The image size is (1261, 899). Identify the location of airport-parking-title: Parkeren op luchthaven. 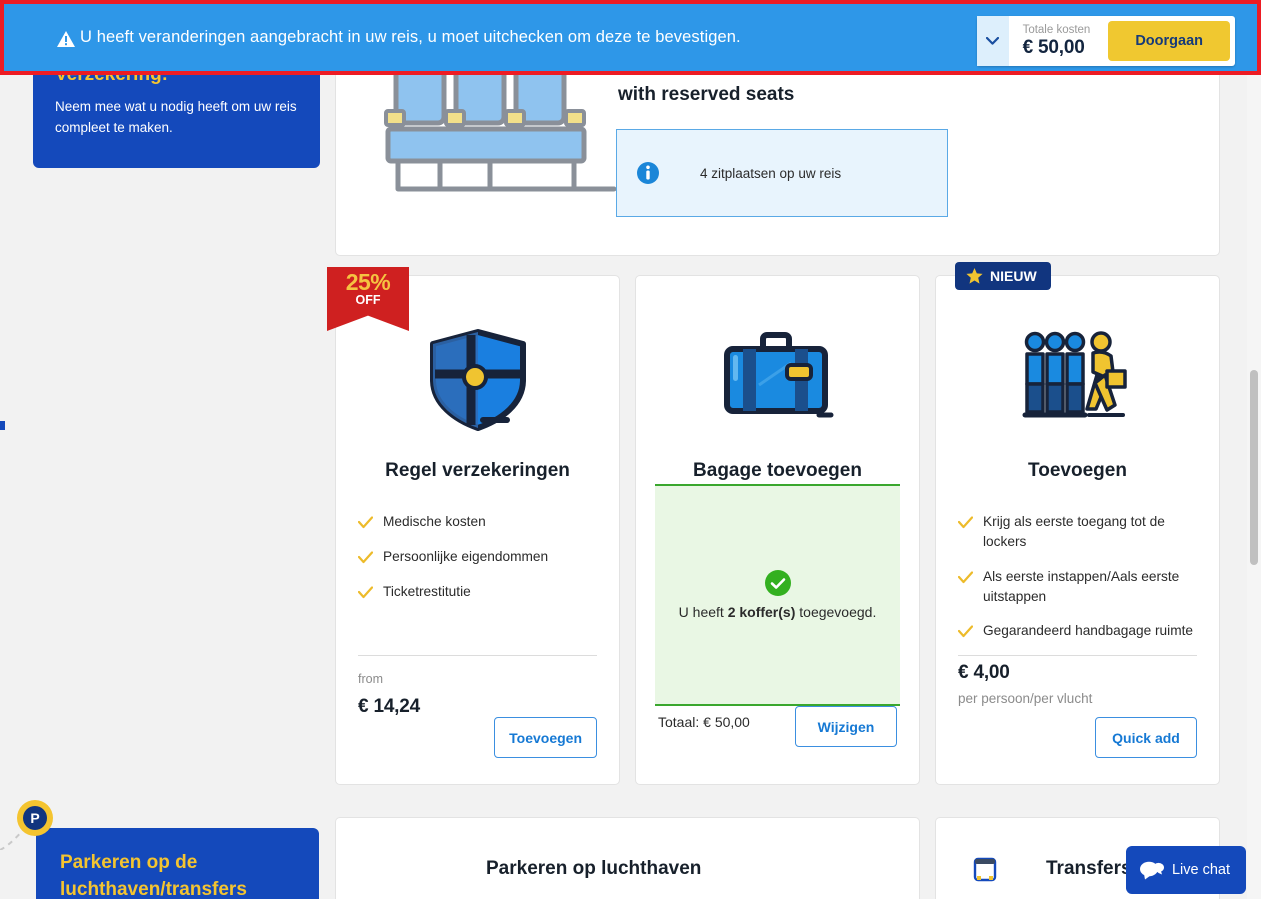
(594, 868).